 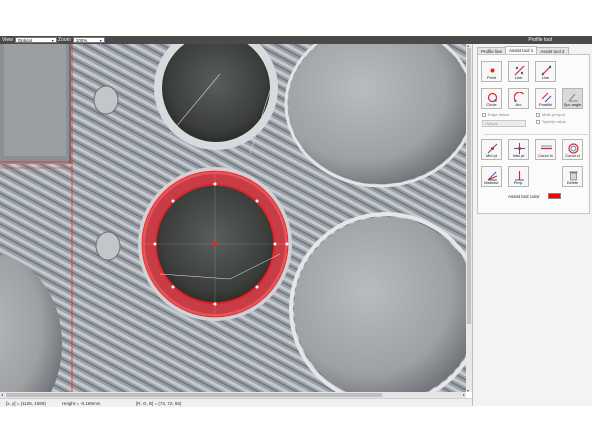 What do you see at coordinates (7, 40) in the screenshot?
I see `view-label: View` at bounding box center [7, 40].